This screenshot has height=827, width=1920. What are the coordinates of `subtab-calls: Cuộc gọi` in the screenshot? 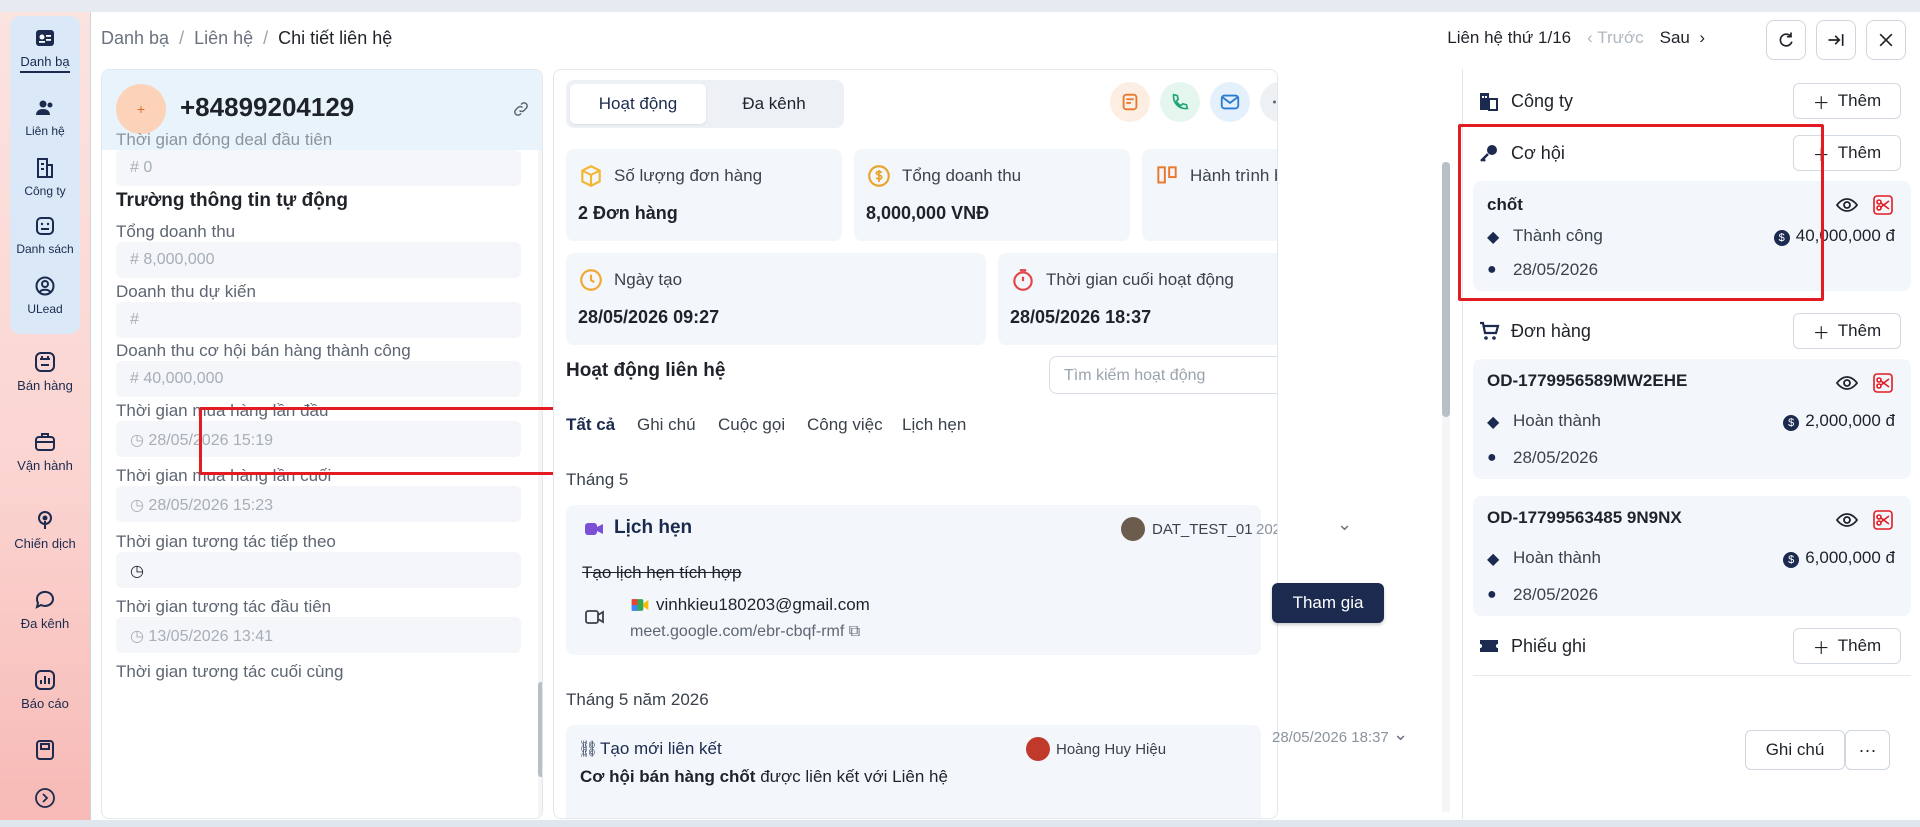 It's located at (751, 425).